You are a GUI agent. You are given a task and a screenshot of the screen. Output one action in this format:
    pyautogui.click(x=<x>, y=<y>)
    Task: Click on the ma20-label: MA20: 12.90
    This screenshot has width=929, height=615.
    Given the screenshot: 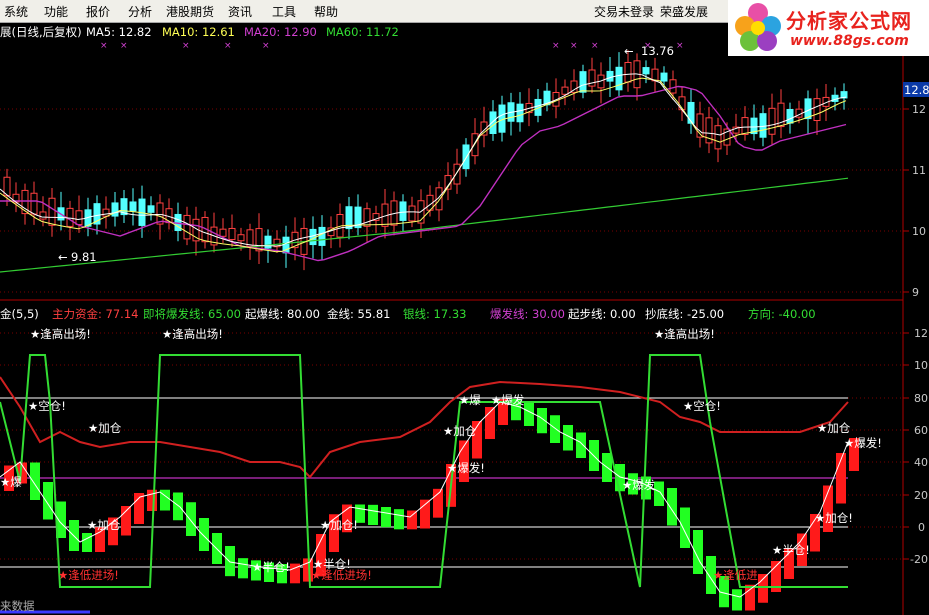 What is the action you would take?
    pyautogui.click(x=280, y=32)
    